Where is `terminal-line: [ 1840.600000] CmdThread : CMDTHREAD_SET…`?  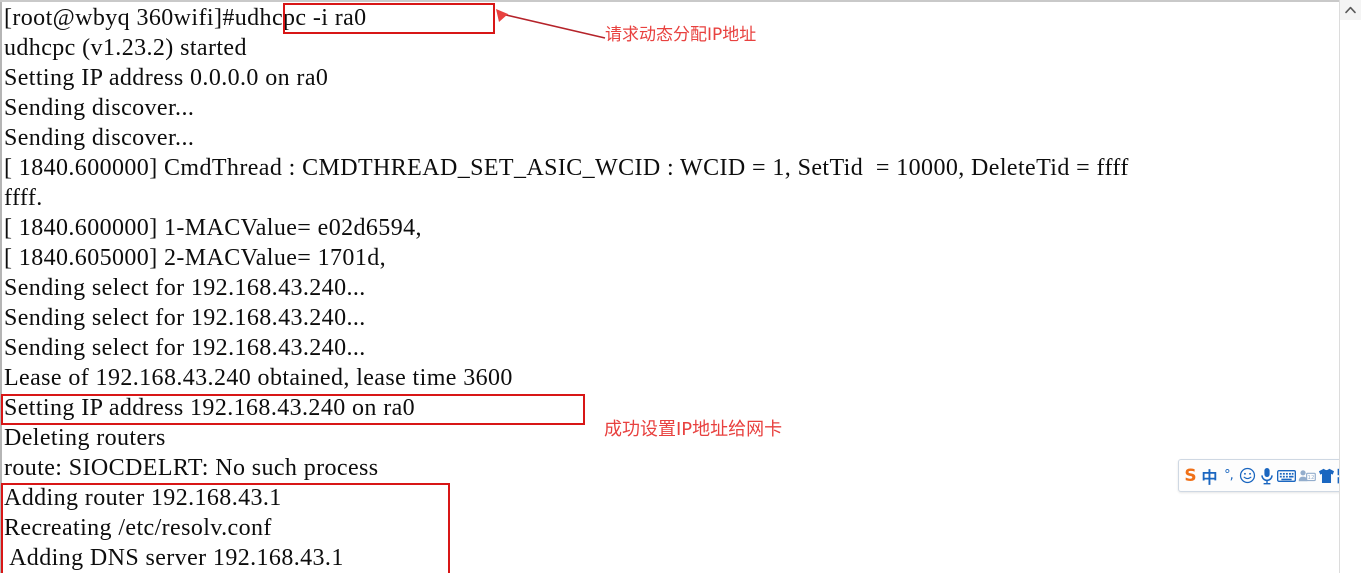
terminal-line: [ 1840.600000] CmdThread : CMDTHREAD_SET… is located at coordinates (566, 168).